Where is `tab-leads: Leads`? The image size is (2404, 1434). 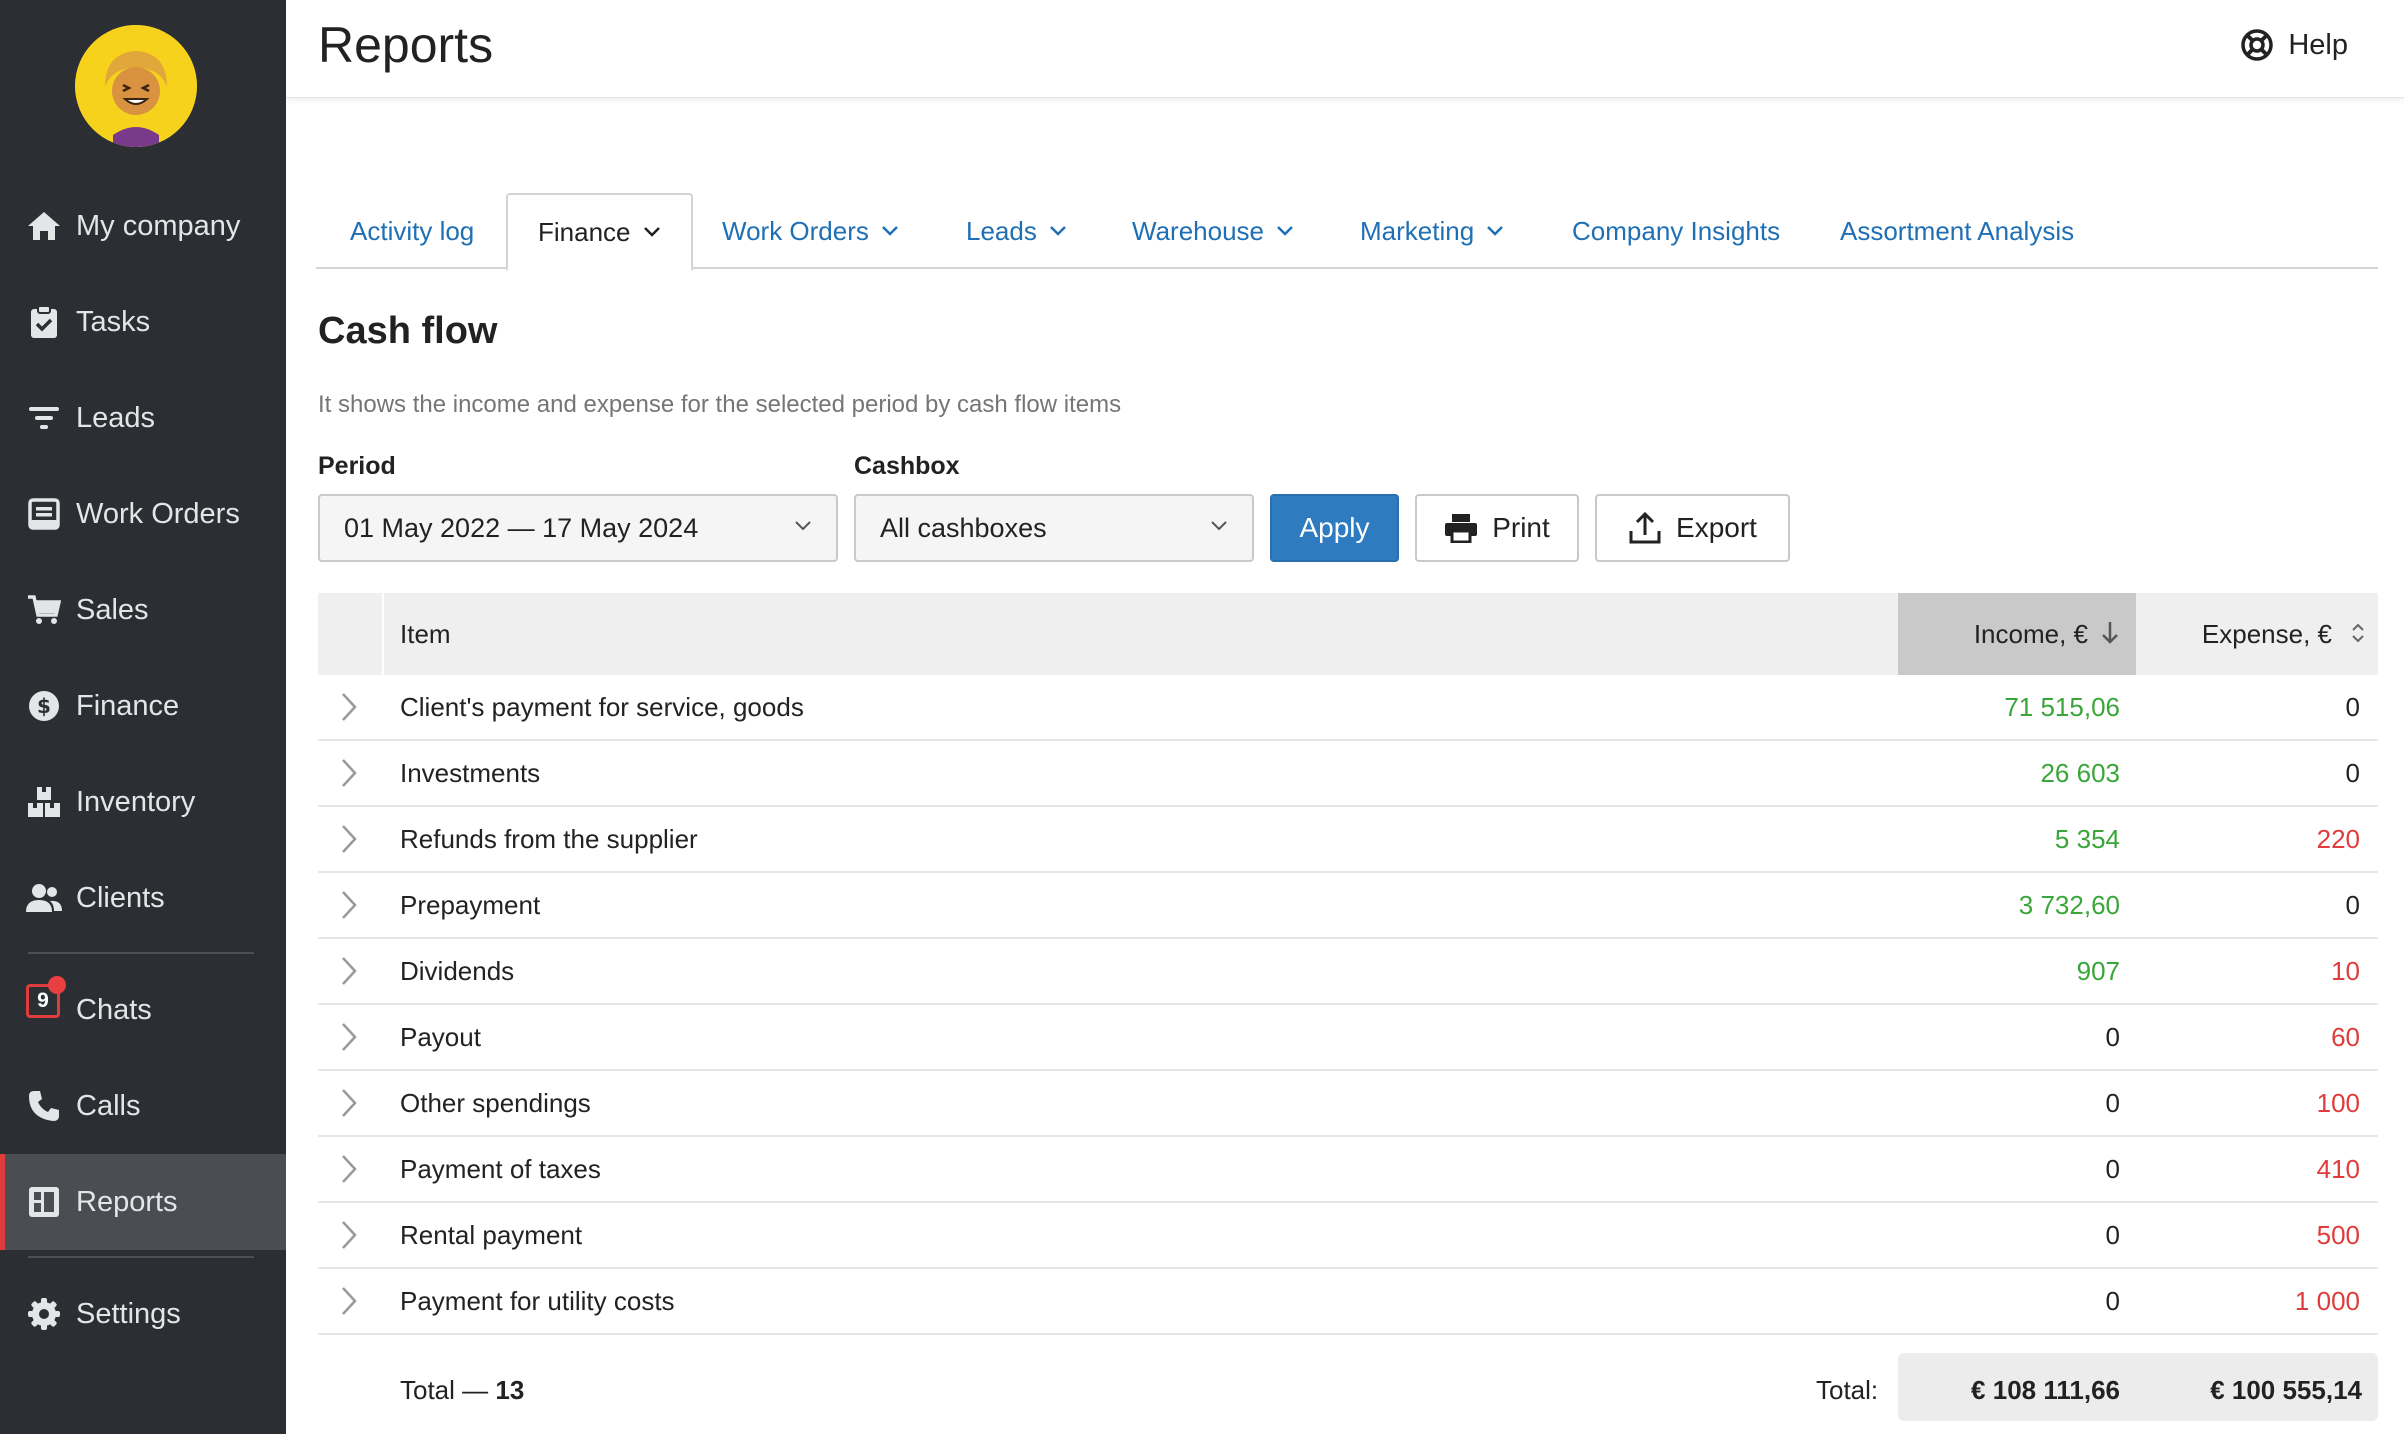 tab-leads: Leads is located at coordinates (1016, 231).